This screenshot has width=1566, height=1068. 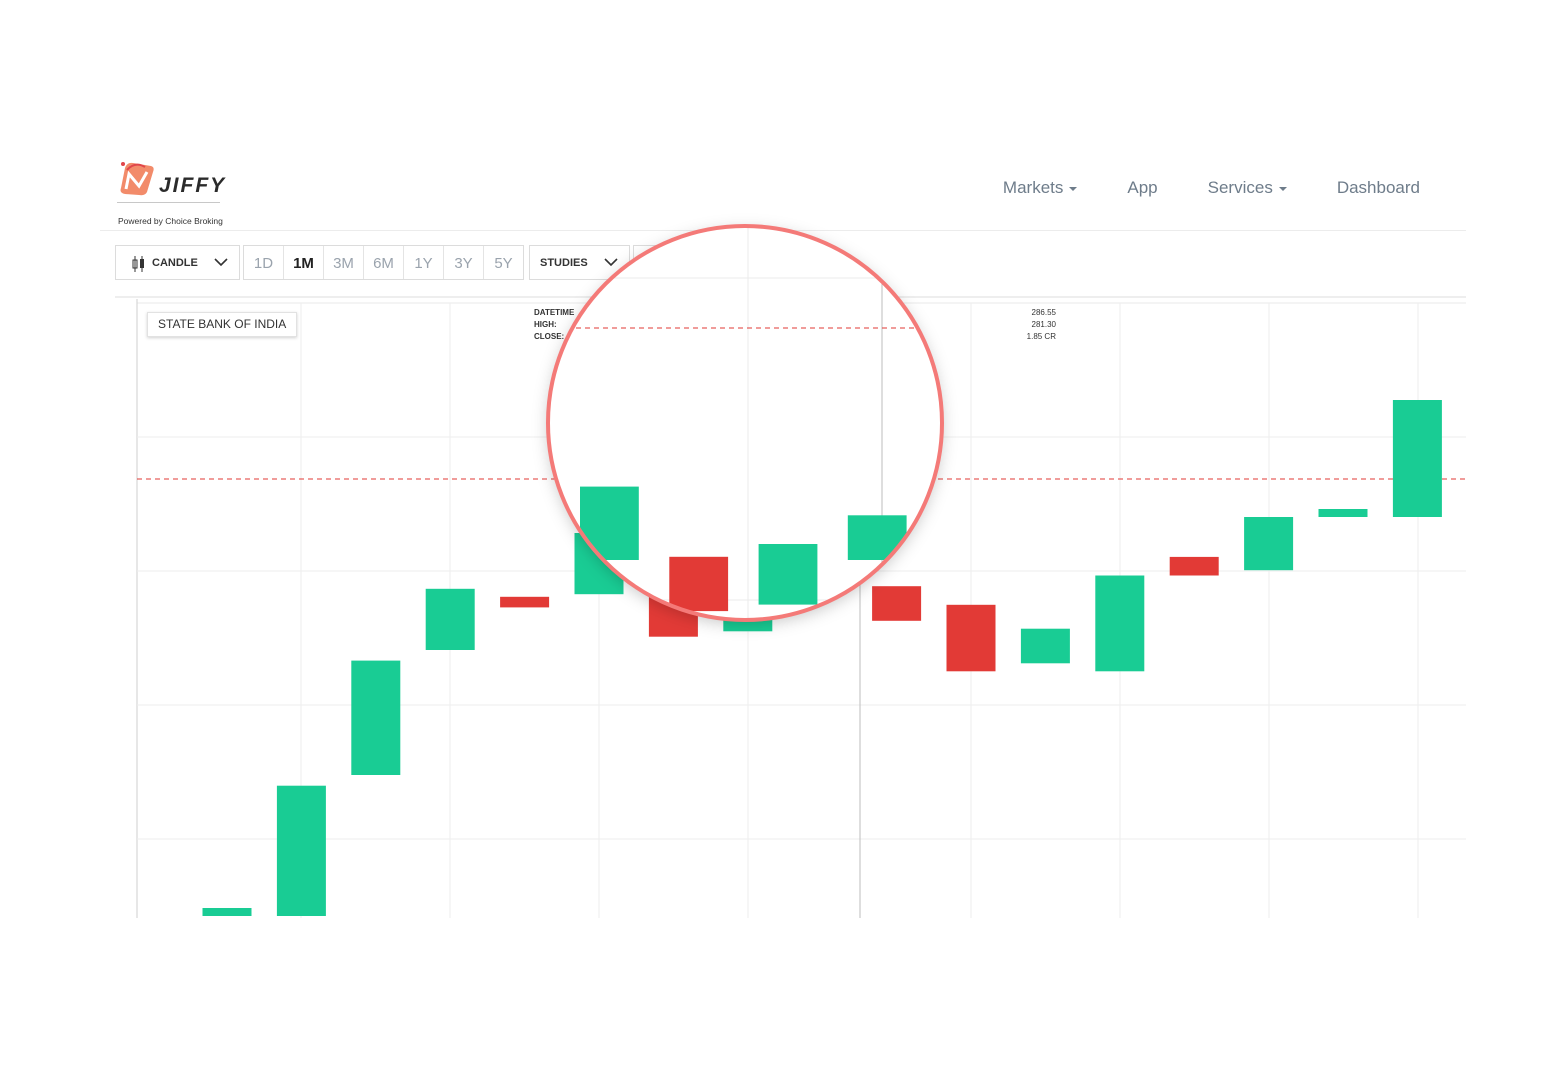 What do you see at coordinates (554, 312) in the screenshot?
I see `info-label-datetime: DATETIME` at bounding box center [554, 312].